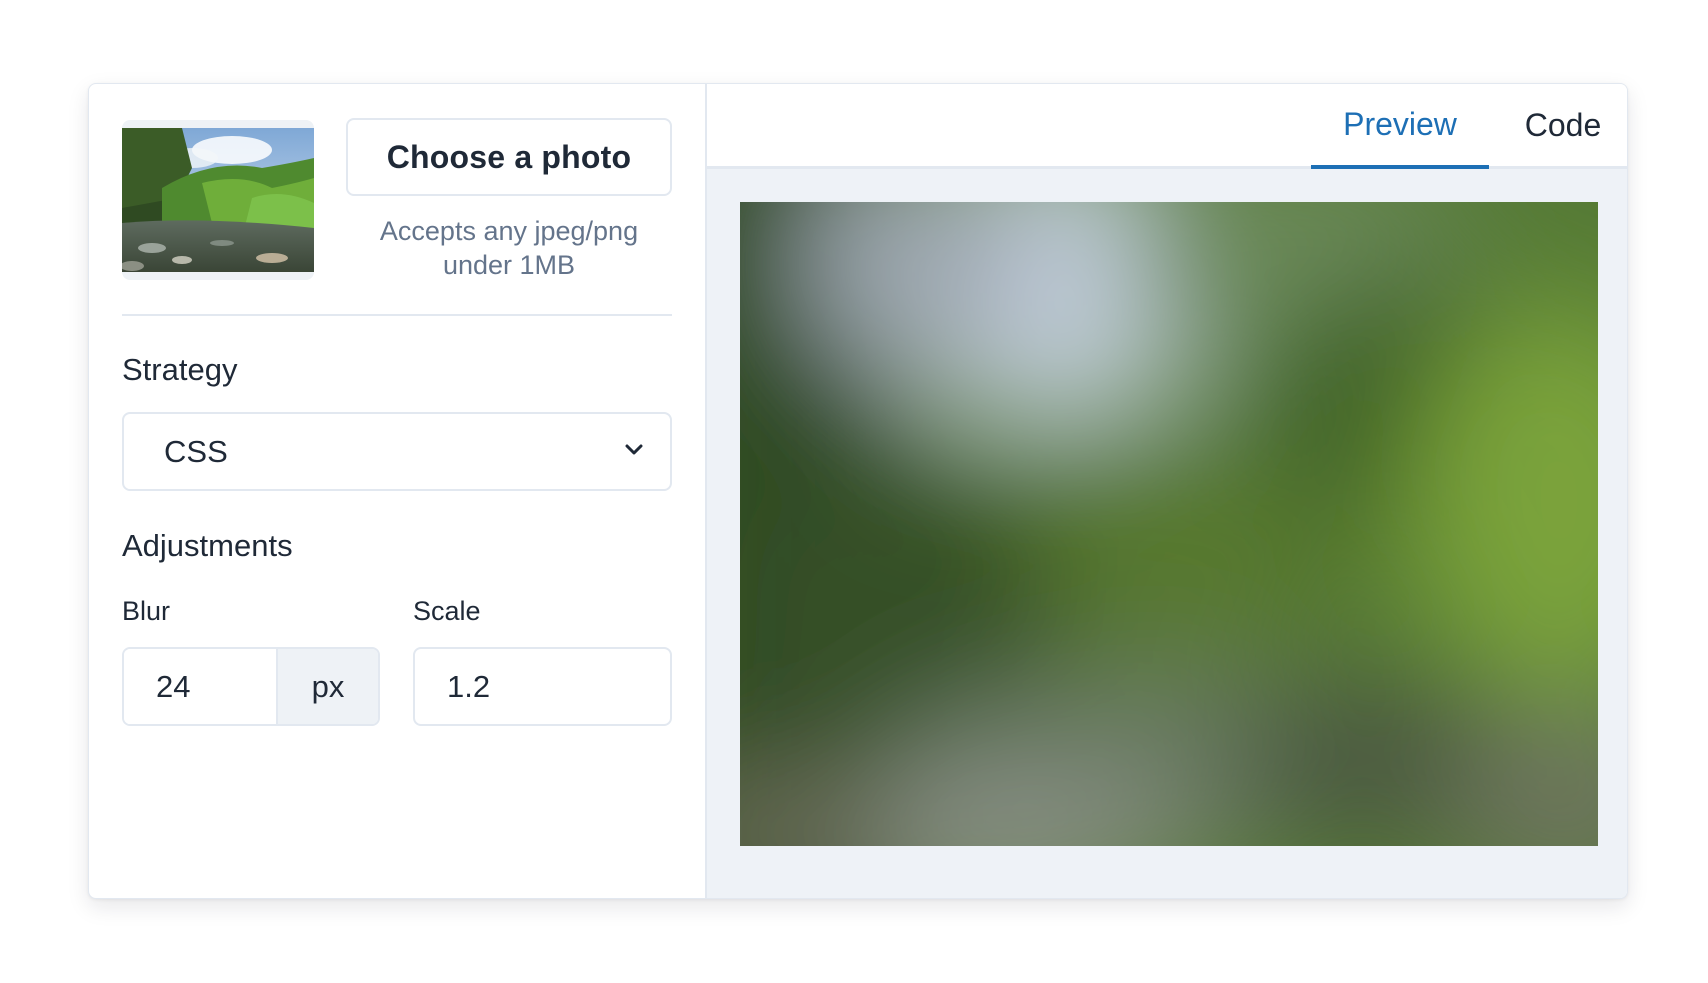  What do you see at coordinates (397, 315) in the screenshot?
I see `divider` at bounding box center [397, 315].